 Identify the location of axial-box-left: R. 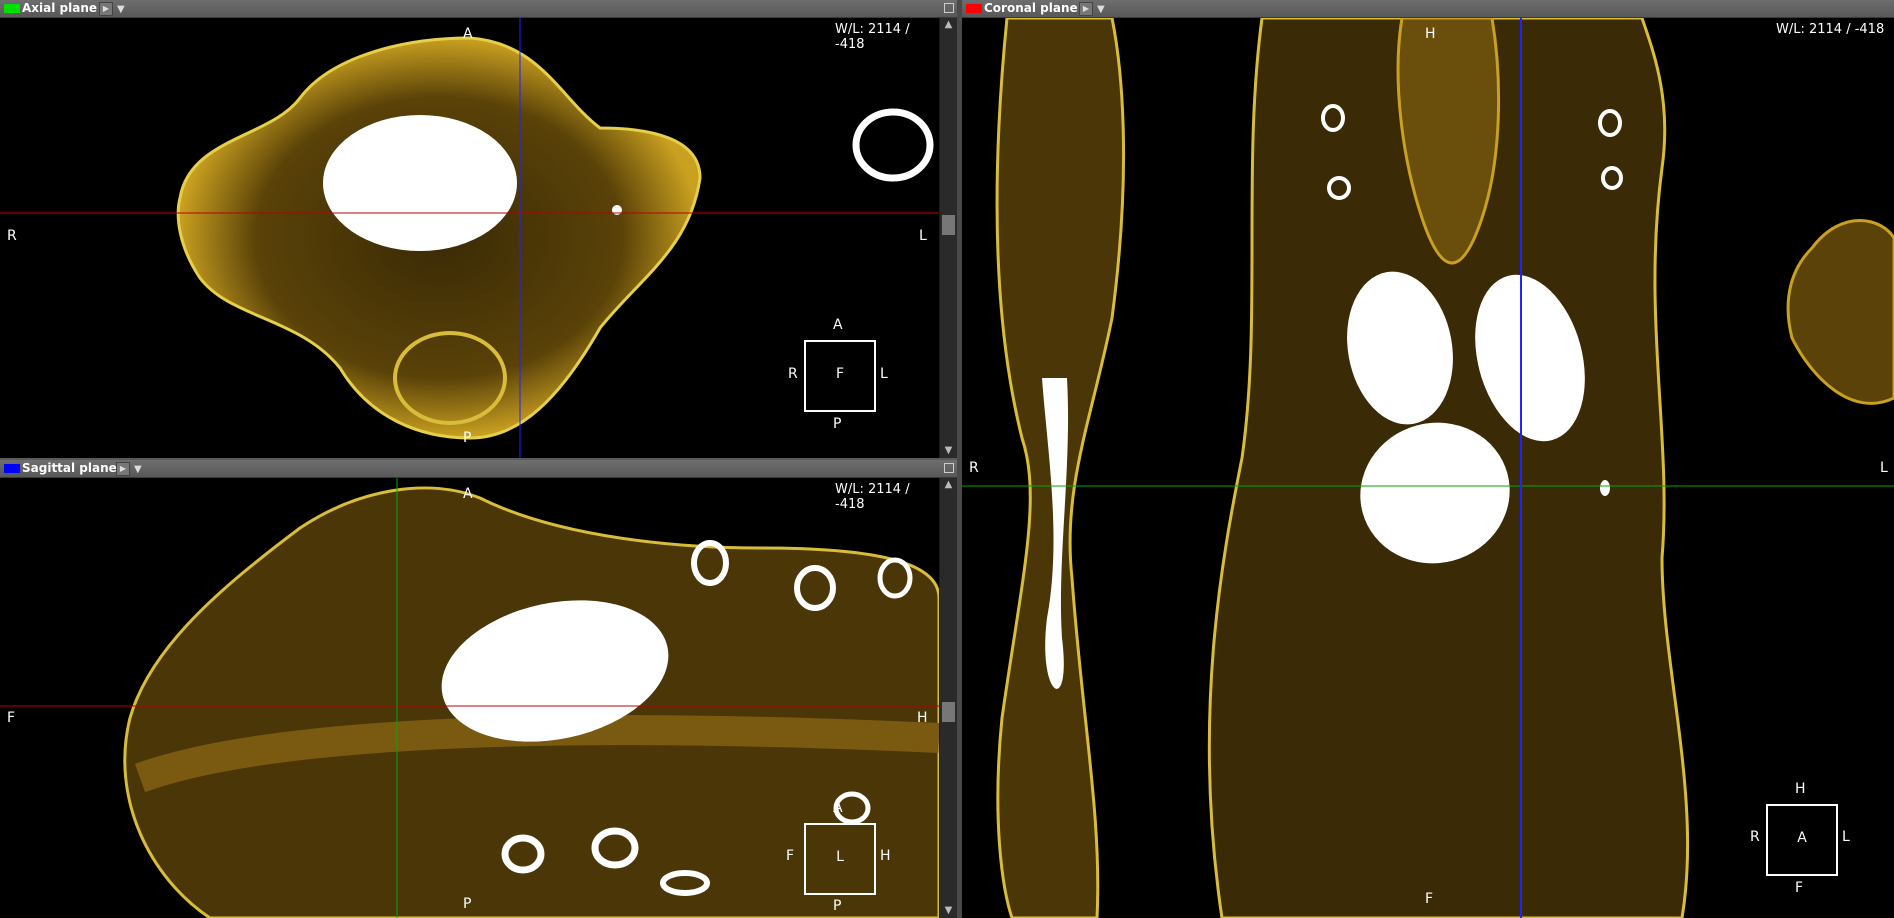
(793, 374).